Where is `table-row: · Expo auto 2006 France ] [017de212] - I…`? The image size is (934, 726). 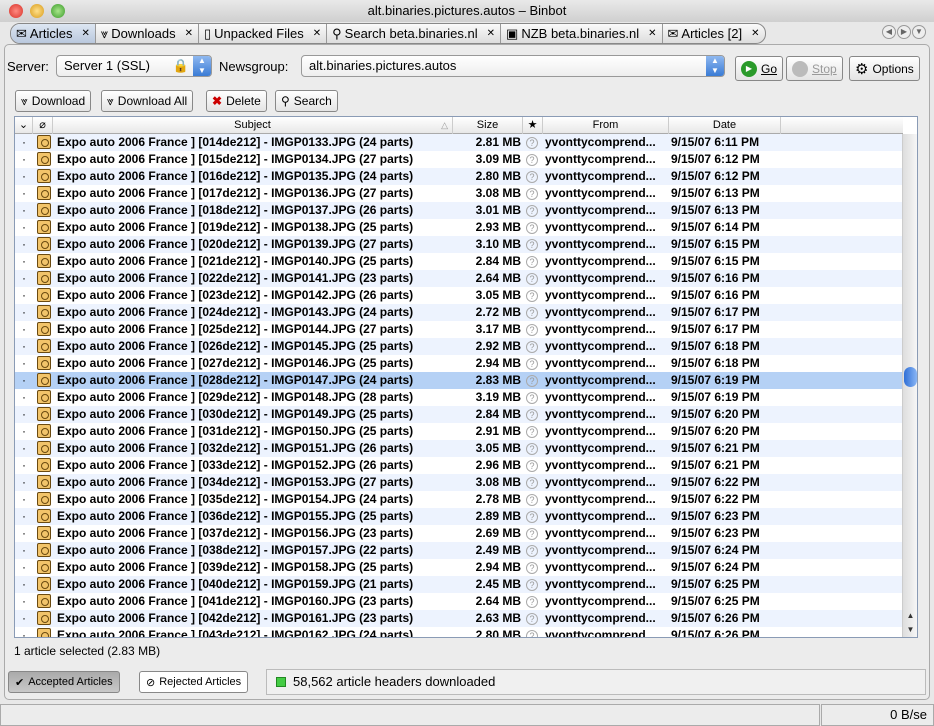 table-row: · Expo auto 2006 France ] [017de212] - I… is located at coordinates (459, 193).